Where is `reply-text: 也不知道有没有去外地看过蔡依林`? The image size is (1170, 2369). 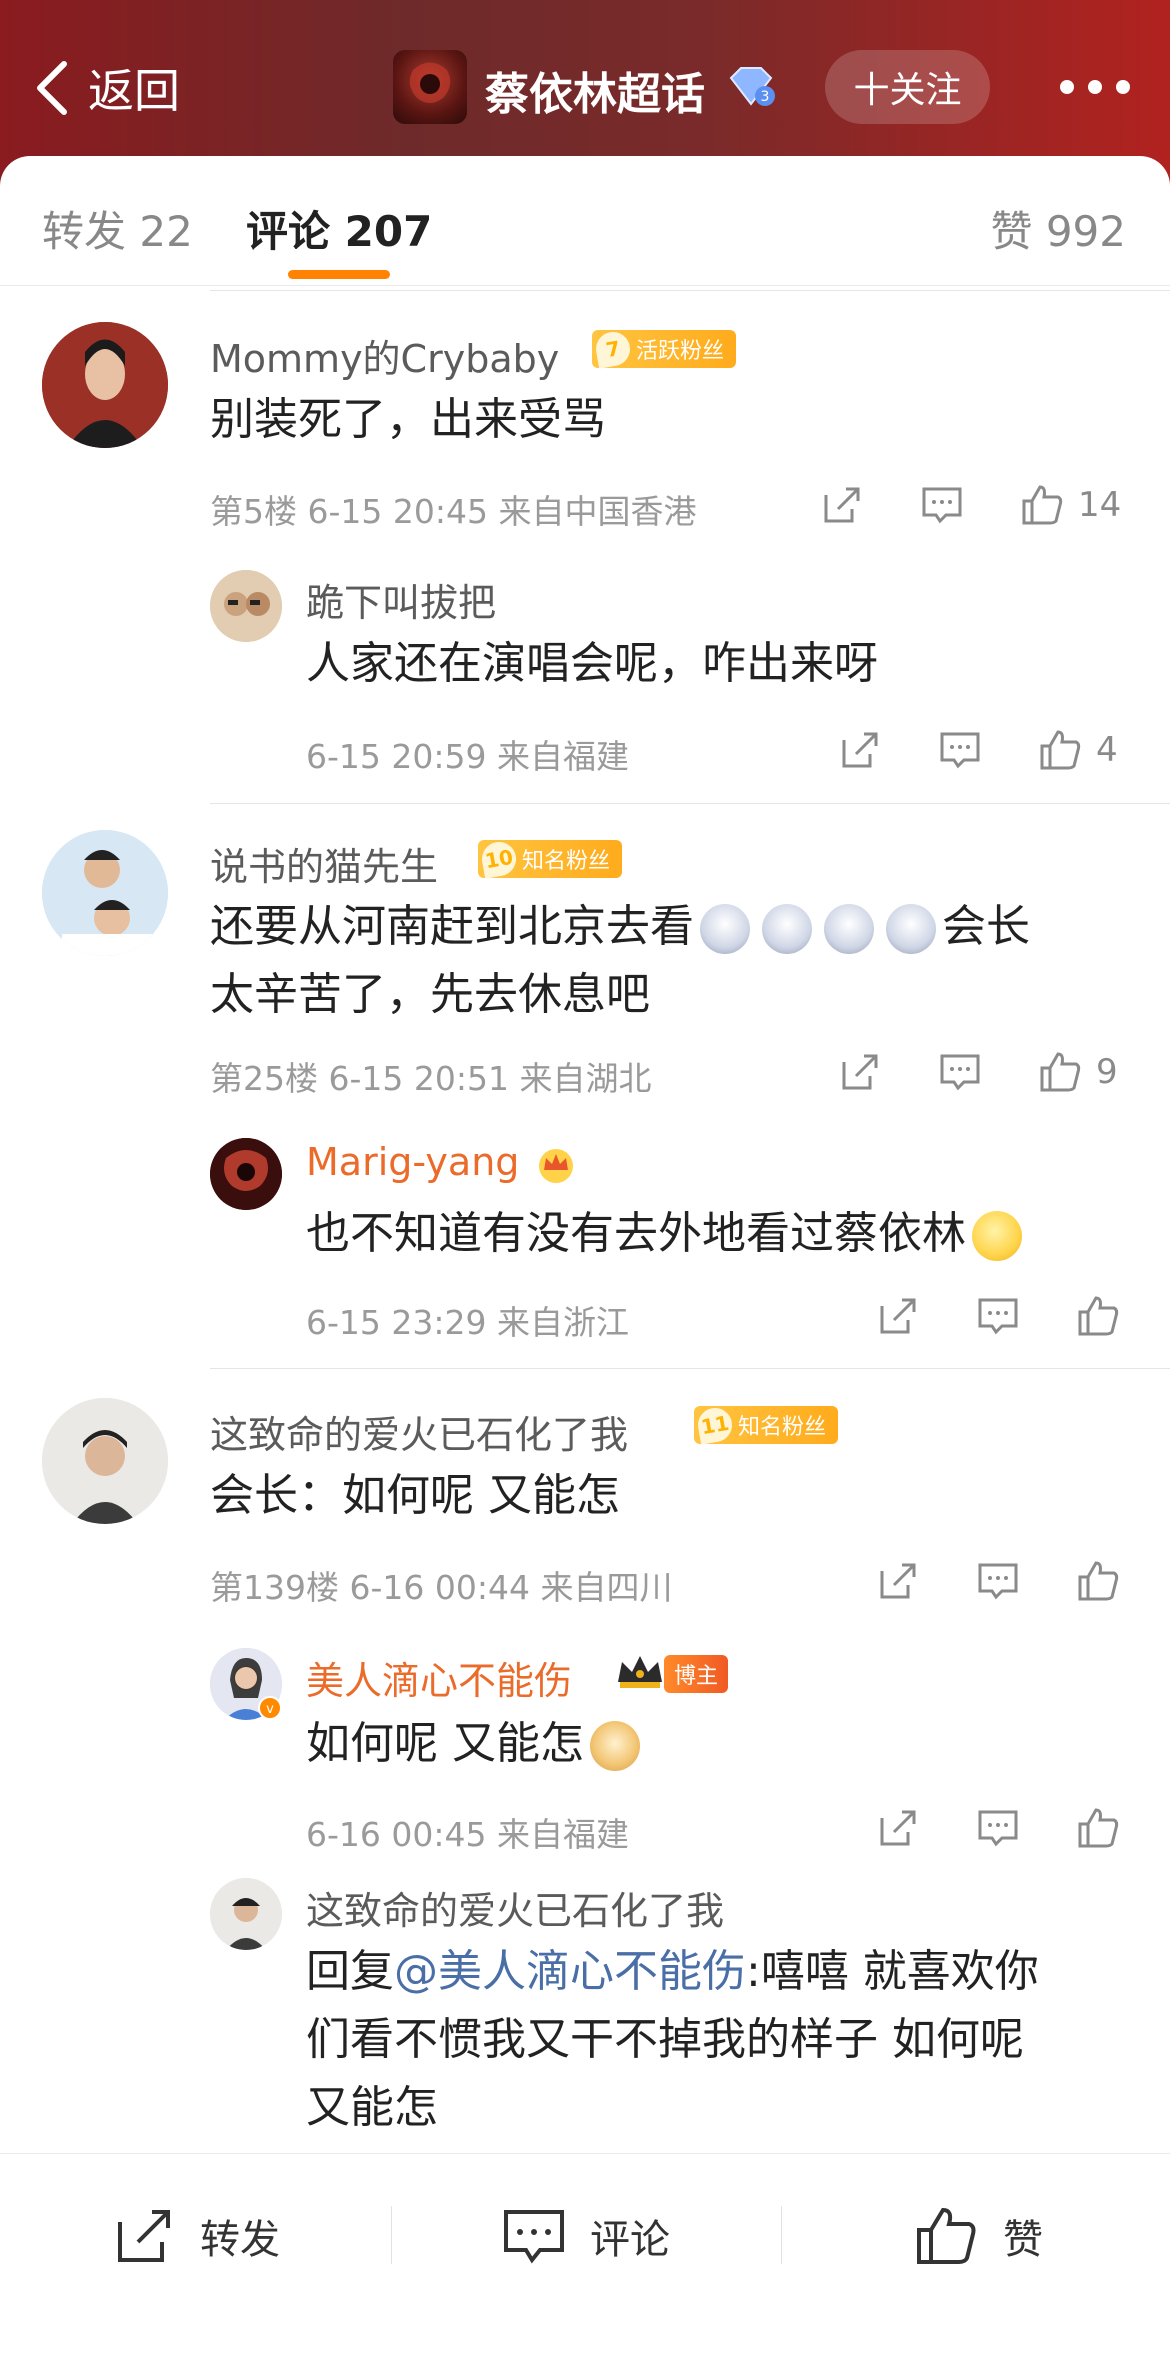 reply-text: 也不知道有没有去外地看过蔡依林 is located at coordinates (667, 1234).